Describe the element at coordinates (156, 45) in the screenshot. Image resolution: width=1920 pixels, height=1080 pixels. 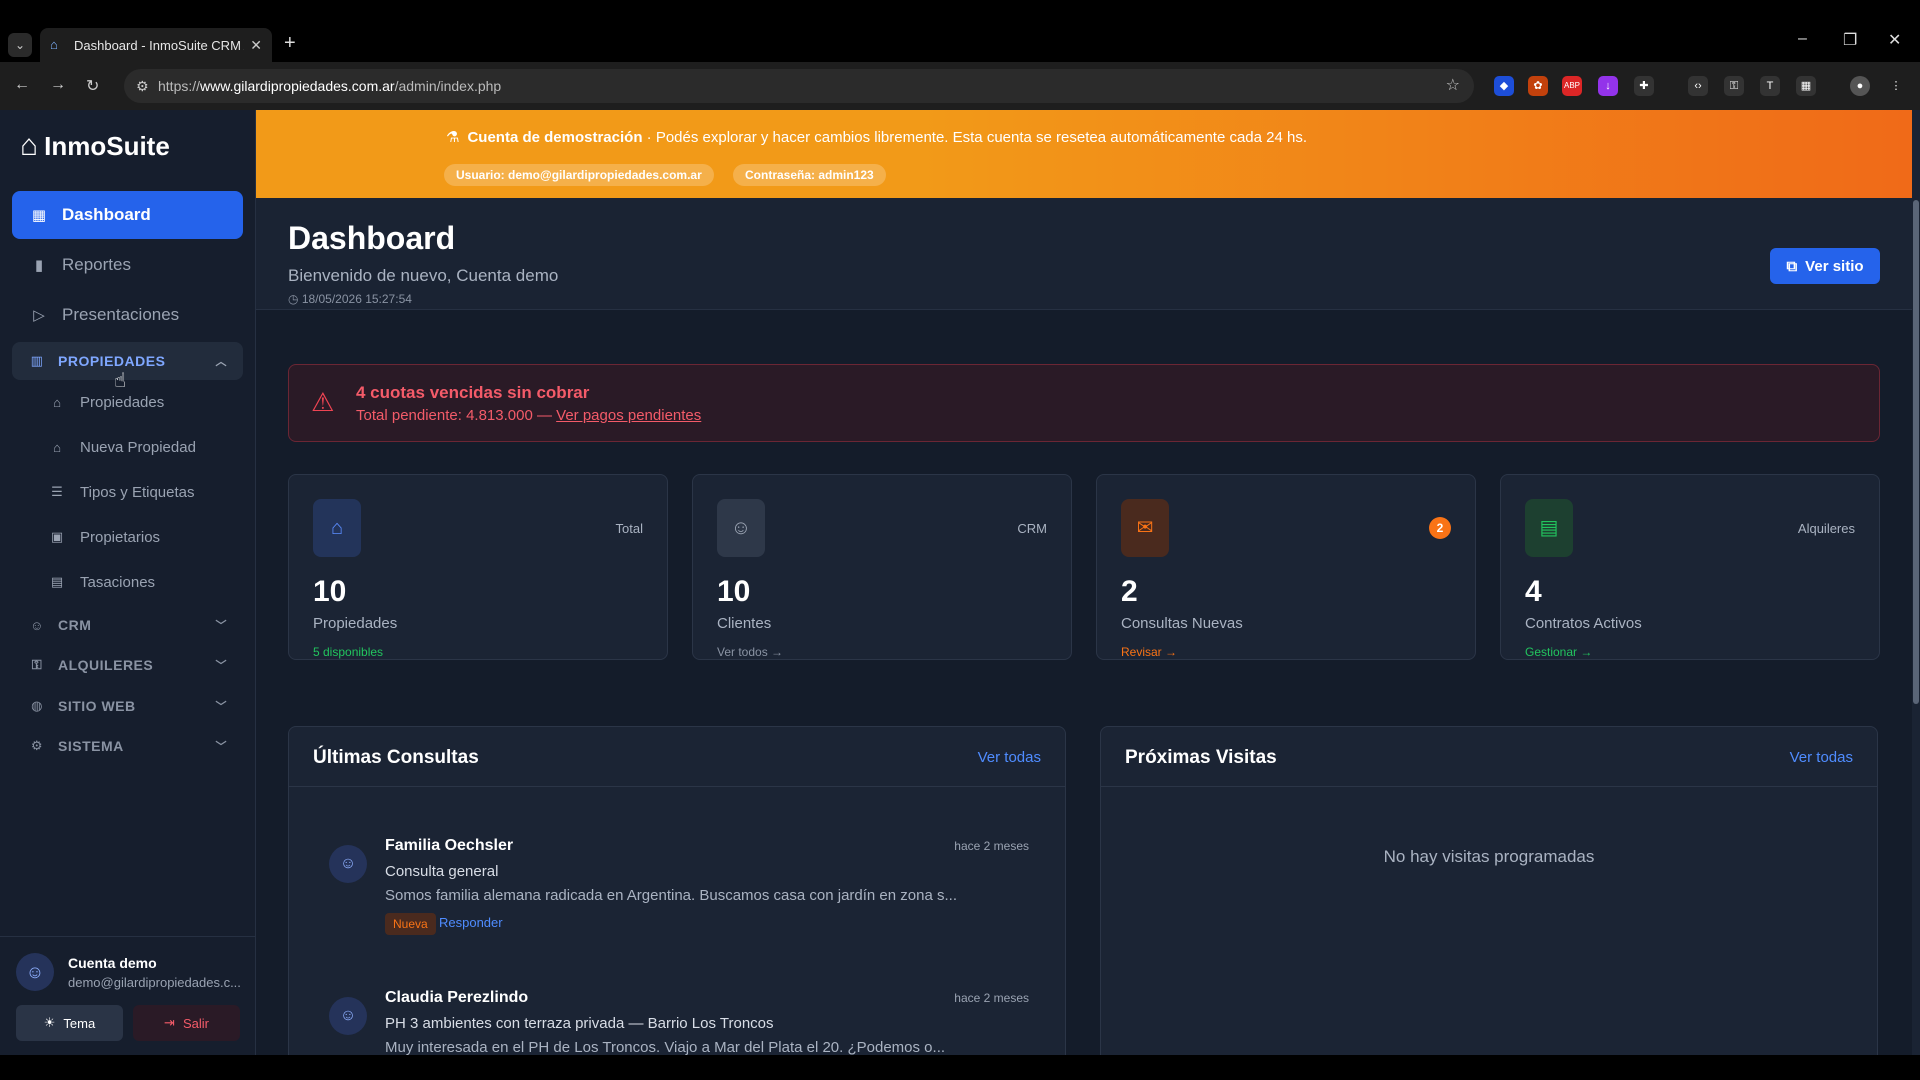
I see `browser-tab: ⌂ Dashboard - InmoSuite CRM A ✕` at that location.